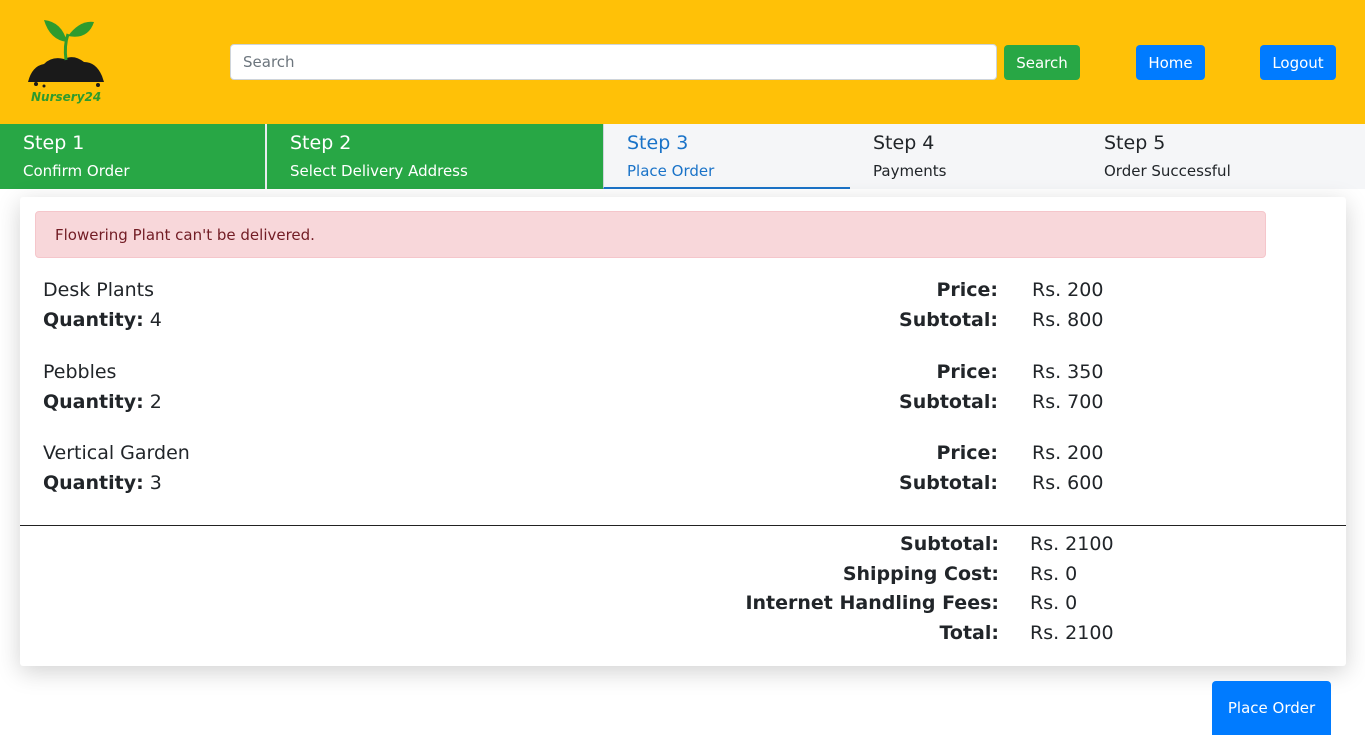  I want to click on step-2: Step 2 Select Delivery Address, so click(435, 156).